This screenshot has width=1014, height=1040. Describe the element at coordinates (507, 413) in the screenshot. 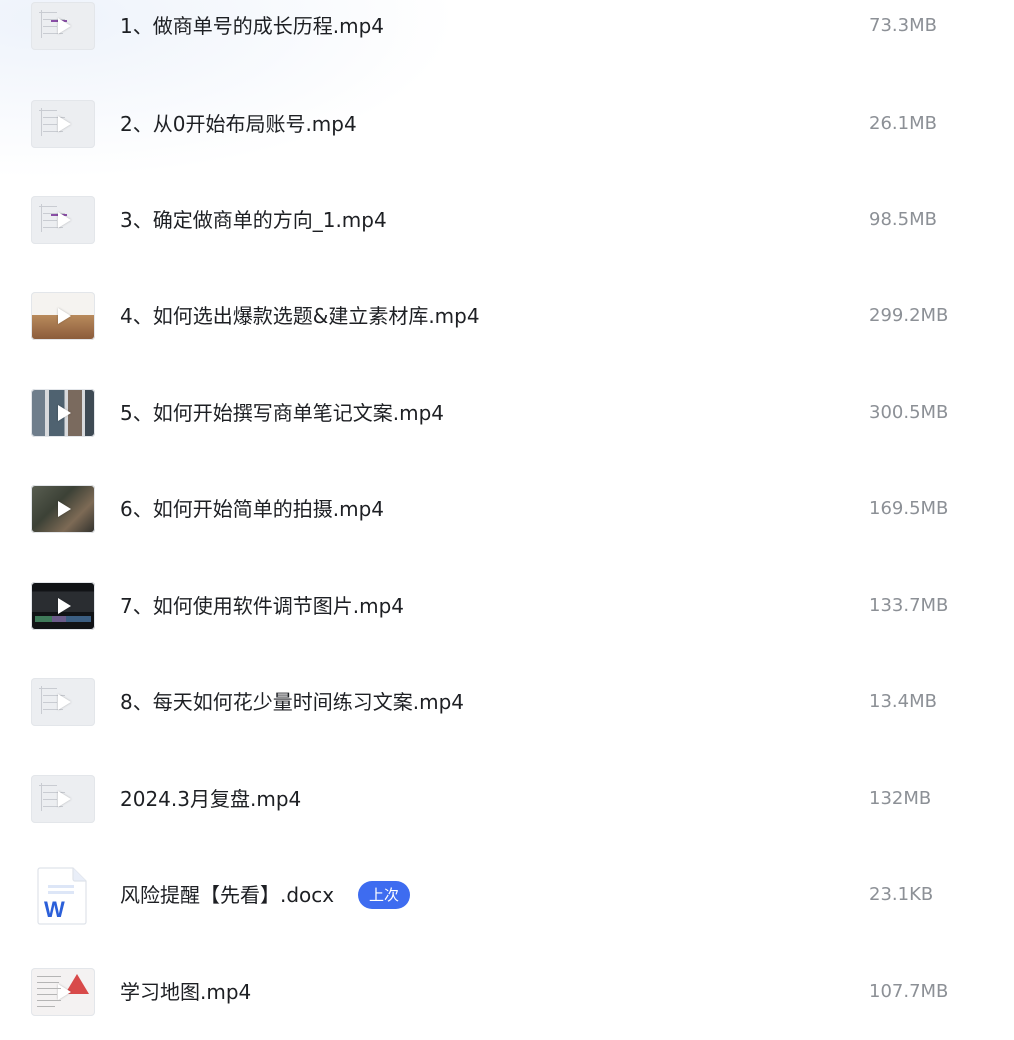

I see `file-row: 5、如何开始撰写商单笔记文案.mp4 300.5MB` at that location.